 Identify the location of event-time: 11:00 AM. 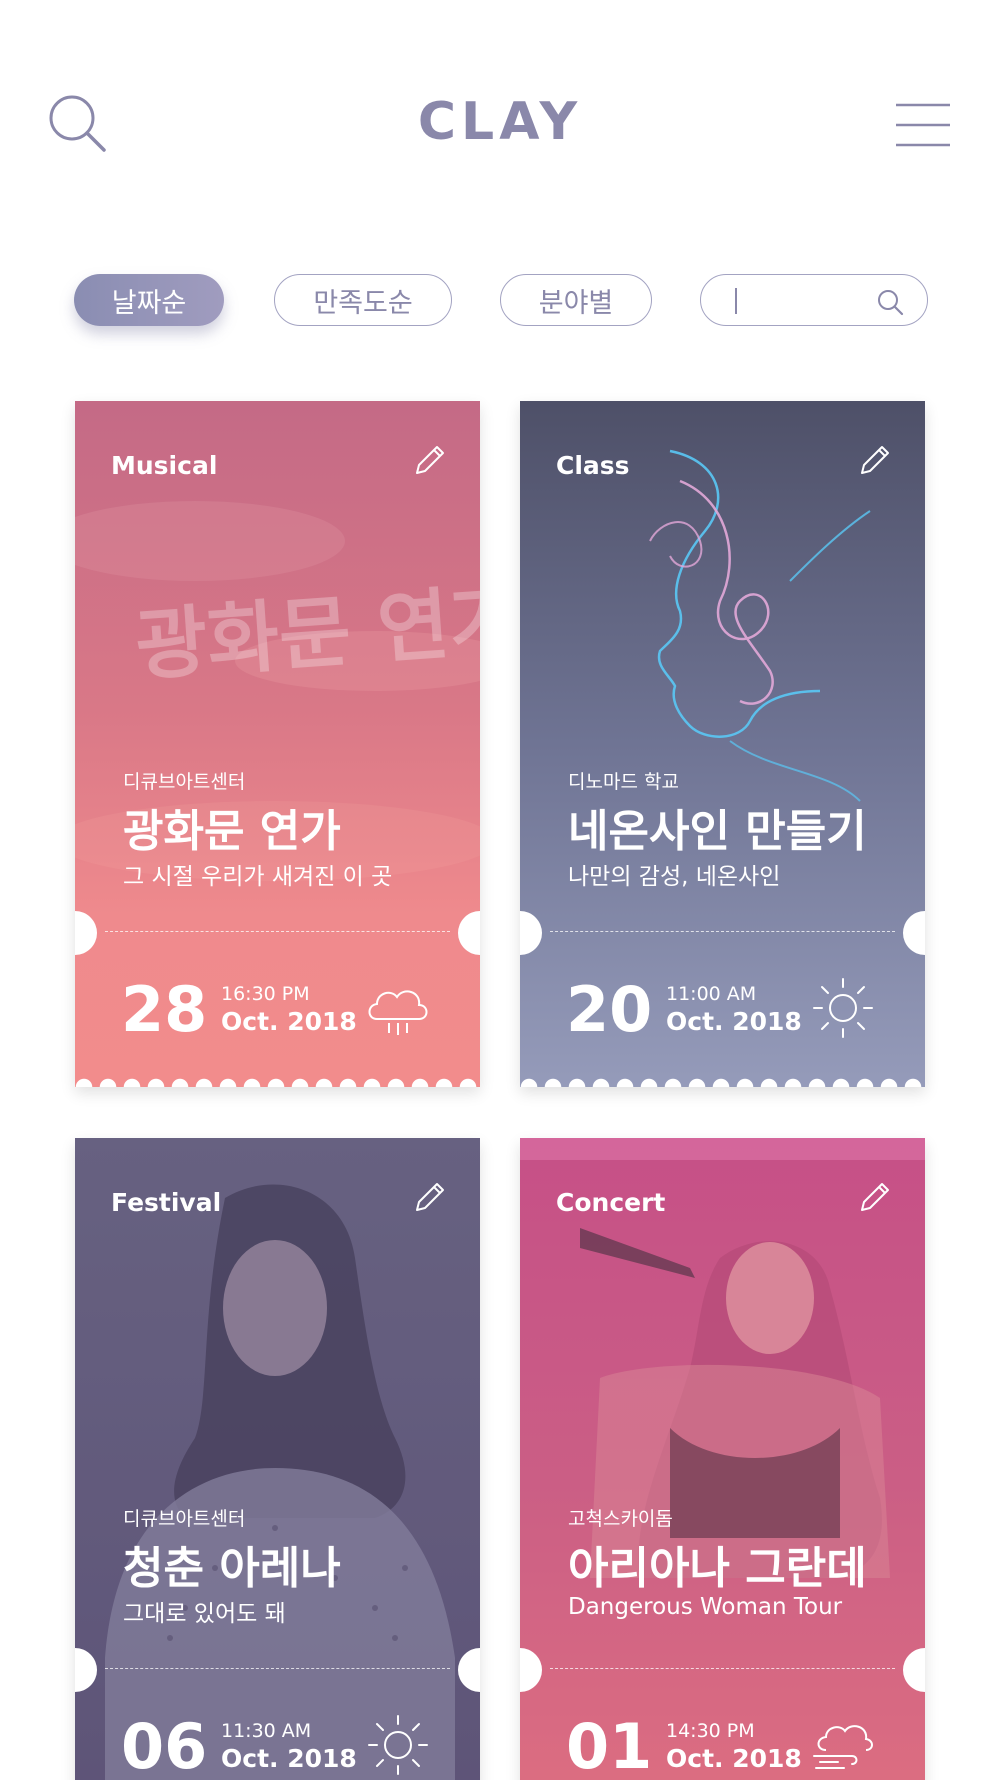
(711, 994).